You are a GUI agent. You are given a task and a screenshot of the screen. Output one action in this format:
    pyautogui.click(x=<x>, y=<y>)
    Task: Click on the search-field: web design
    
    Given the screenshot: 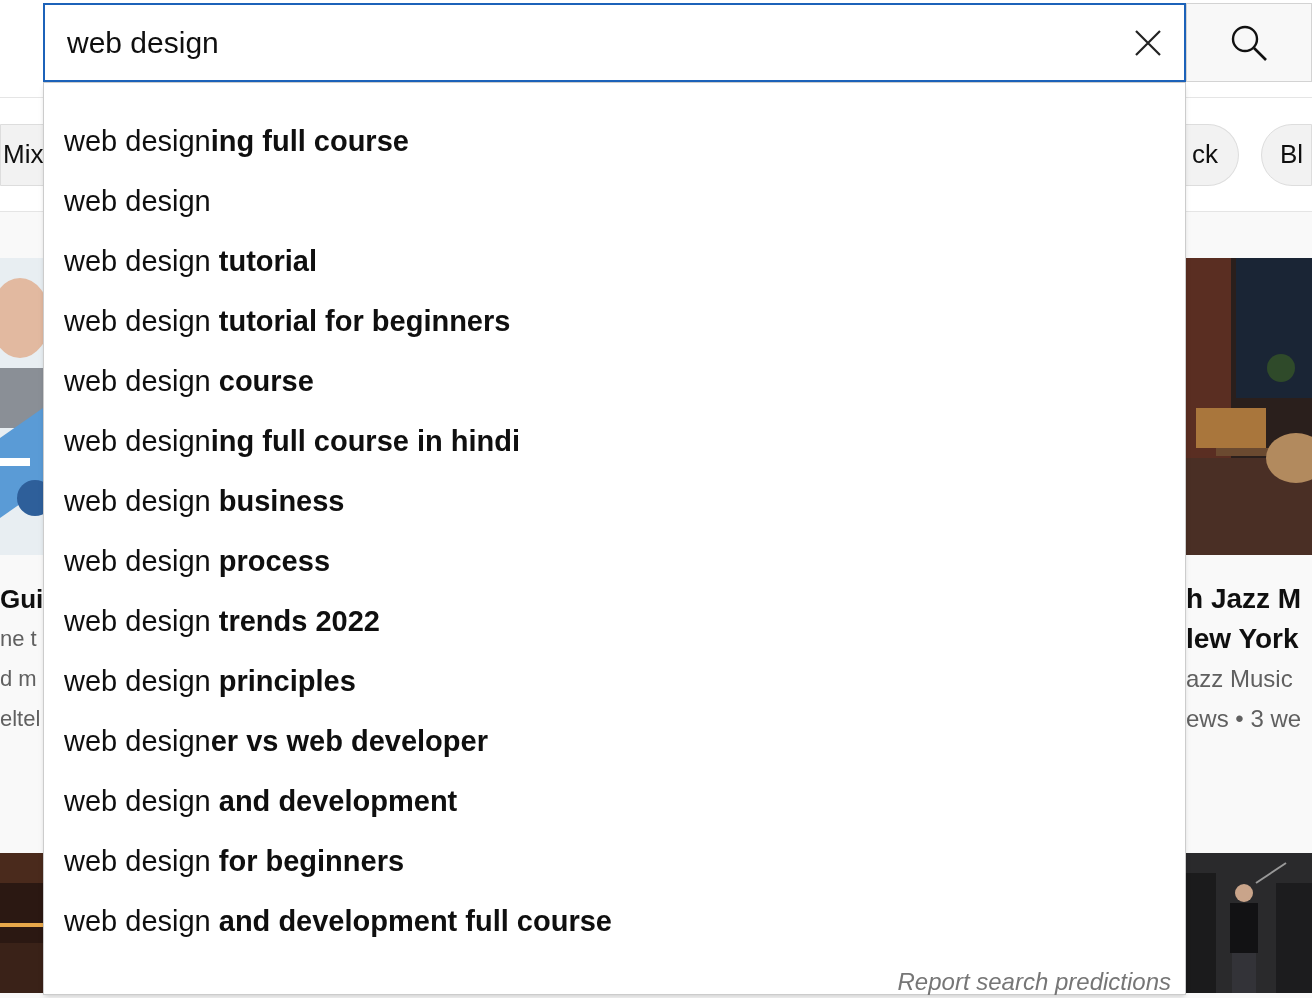 What is the action you would take?
    pyautogui.click(x=614, y=42)
    